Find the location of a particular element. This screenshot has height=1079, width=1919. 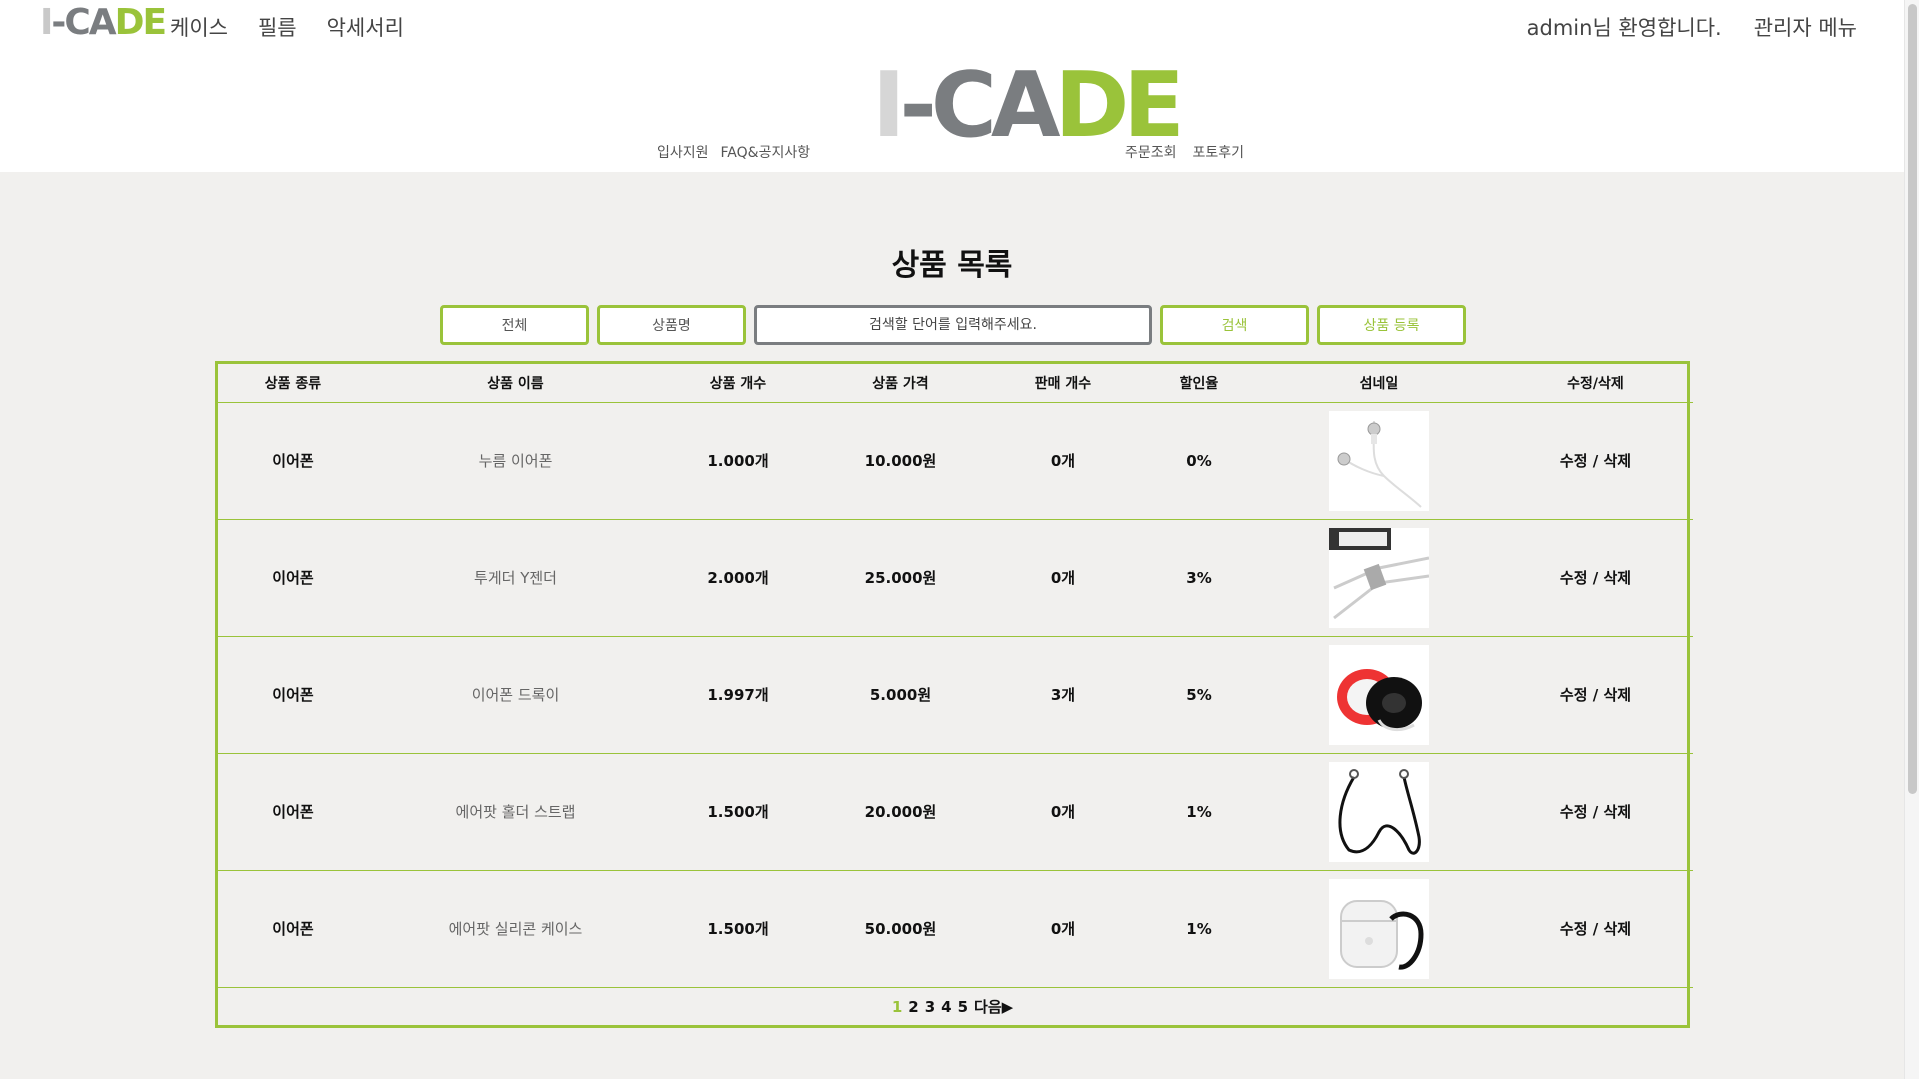

admin-menu-link: 관리자 메뉴 is located at coordinates (1805, 27).